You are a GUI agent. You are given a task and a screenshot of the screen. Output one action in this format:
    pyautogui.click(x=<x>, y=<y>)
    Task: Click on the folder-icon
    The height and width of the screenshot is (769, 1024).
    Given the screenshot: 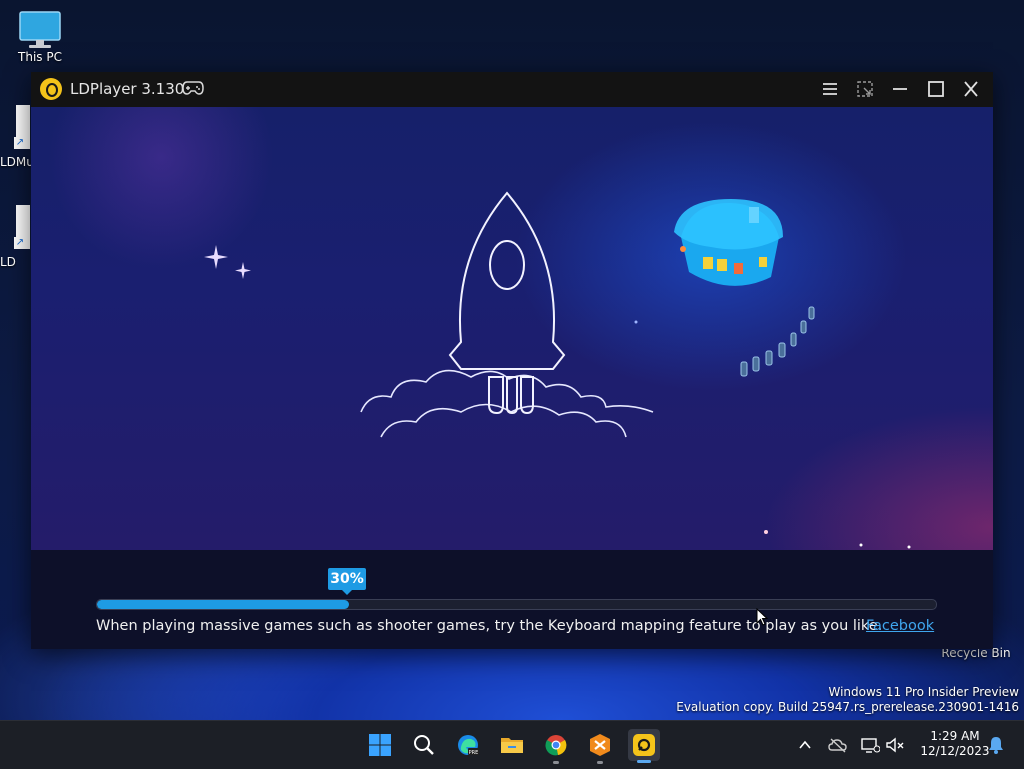 What is the action you would take?
    pyautogui.click(x=512, y=745)
    